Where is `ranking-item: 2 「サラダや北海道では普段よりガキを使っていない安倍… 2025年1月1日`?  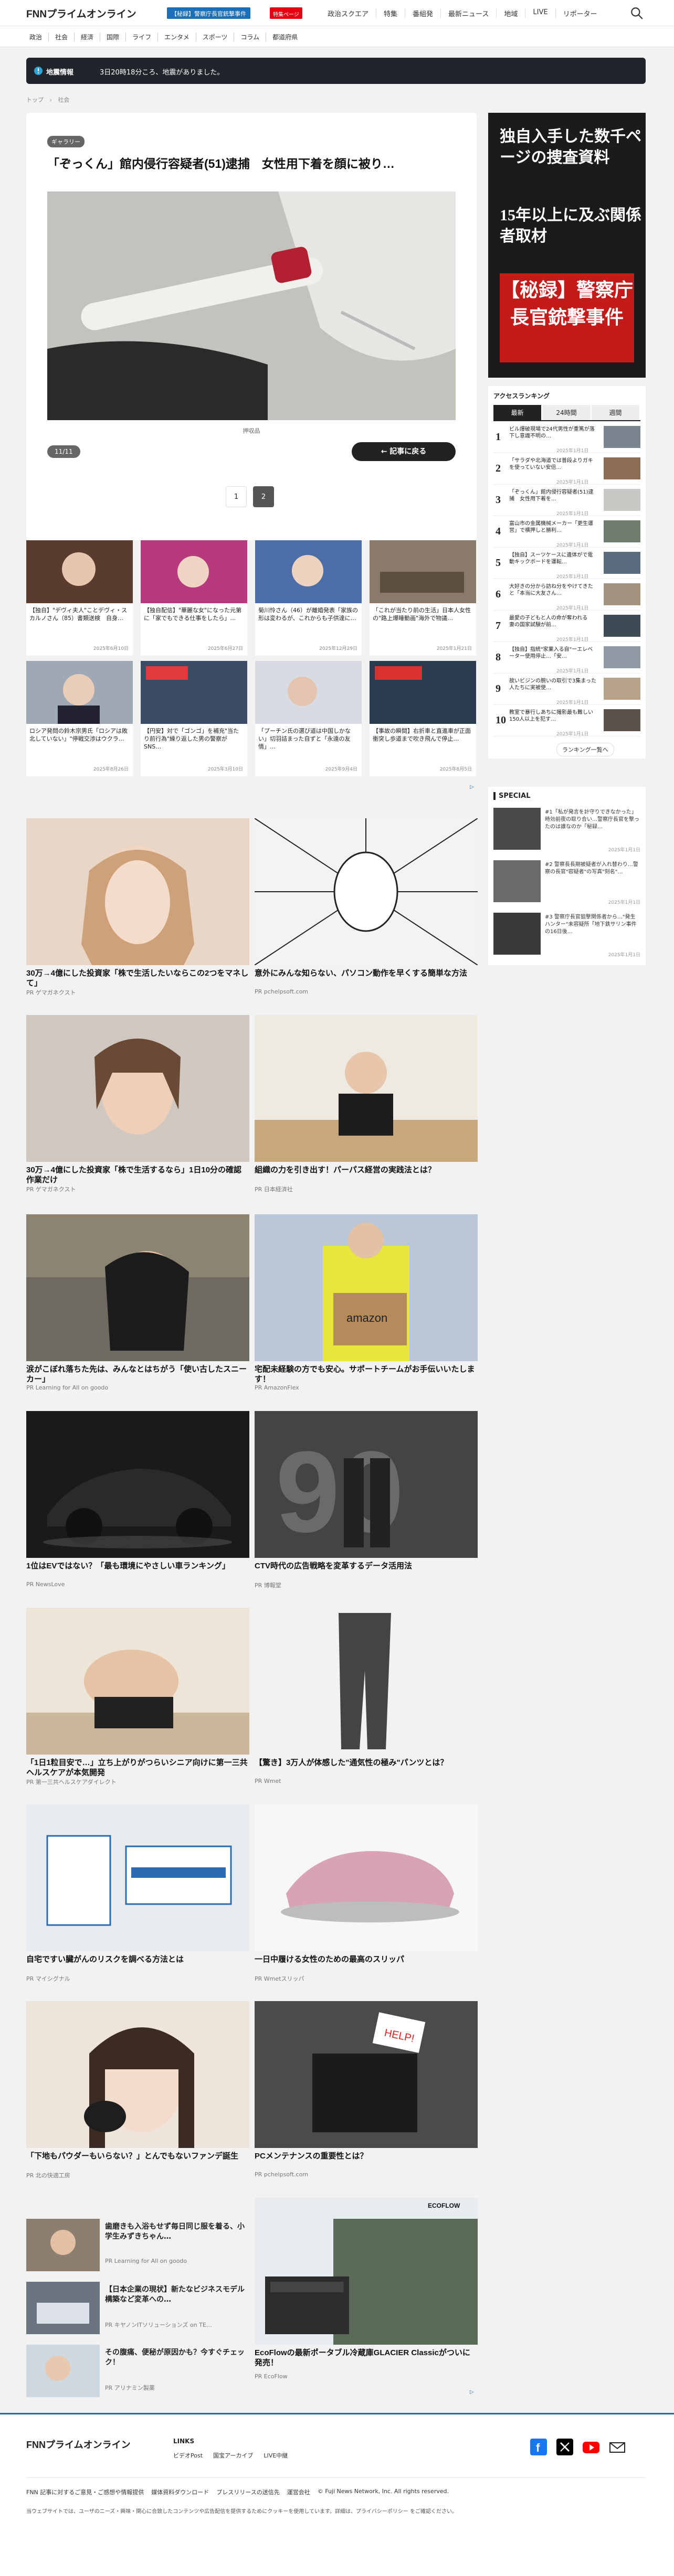 ranking-item: 2 「サラダや北海道では普段よりガキを使っていない安倍… 2025年1月1日 is located at coordinates (566, 470).